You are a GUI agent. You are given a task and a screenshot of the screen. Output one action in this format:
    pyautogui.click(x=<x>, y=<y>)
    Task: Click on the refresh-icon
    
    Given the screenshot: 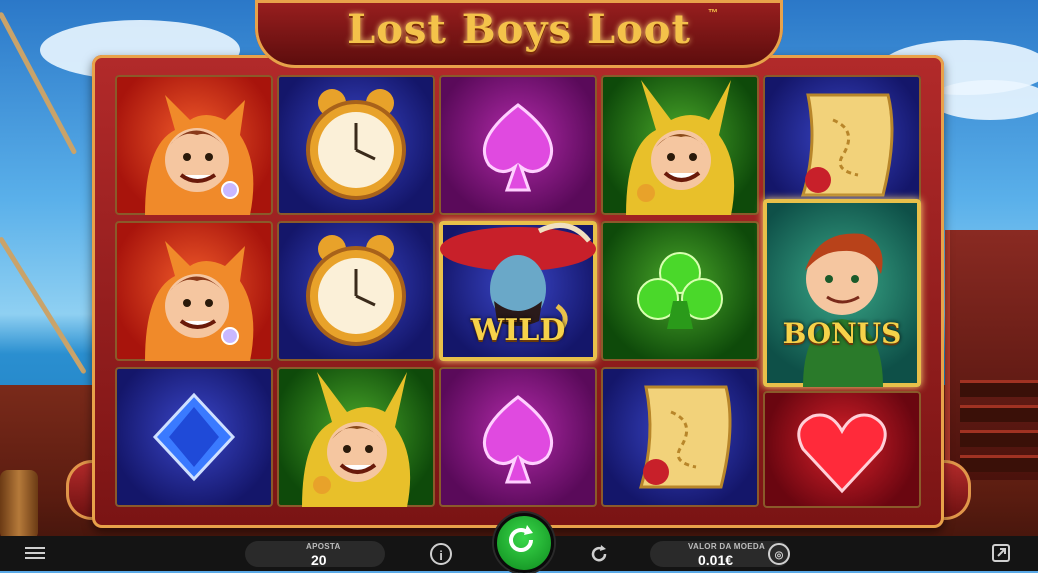 What is the action you would take?
    pyautogui.click(x=521, y=538)
    